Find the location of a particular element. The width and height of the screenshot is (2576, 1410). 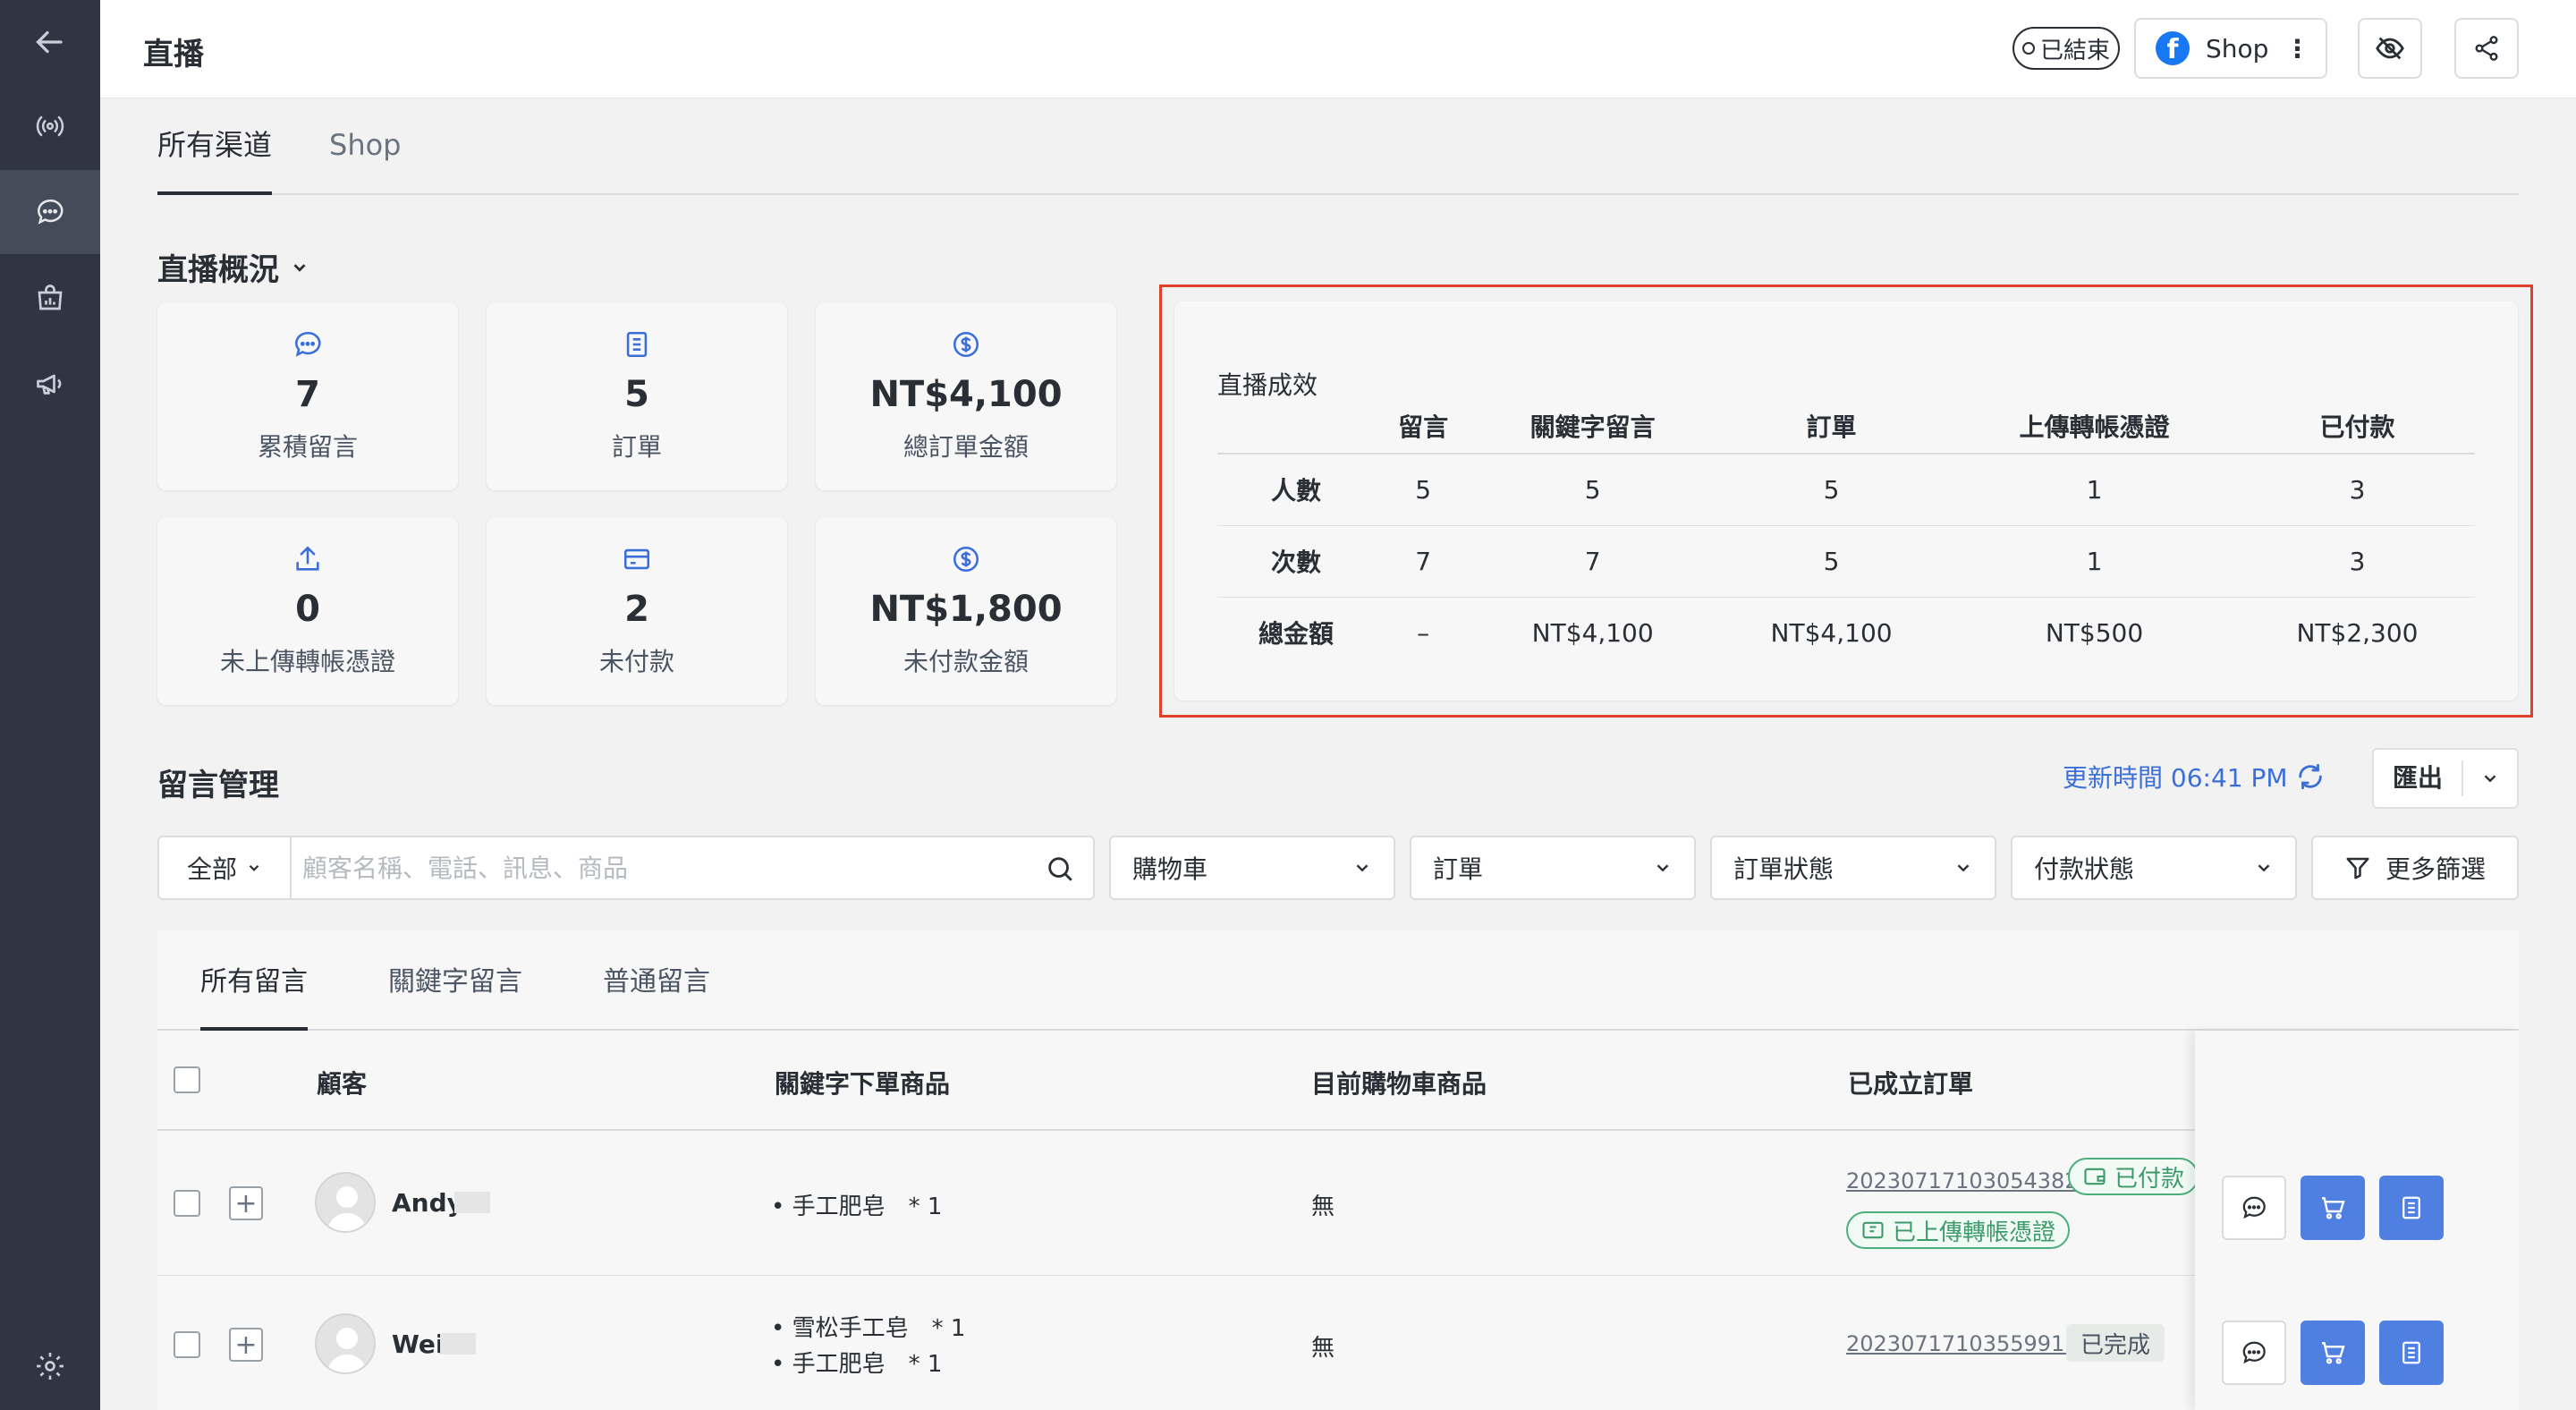

stat-label: 未付款金額 is located at coordinates (965, 661).